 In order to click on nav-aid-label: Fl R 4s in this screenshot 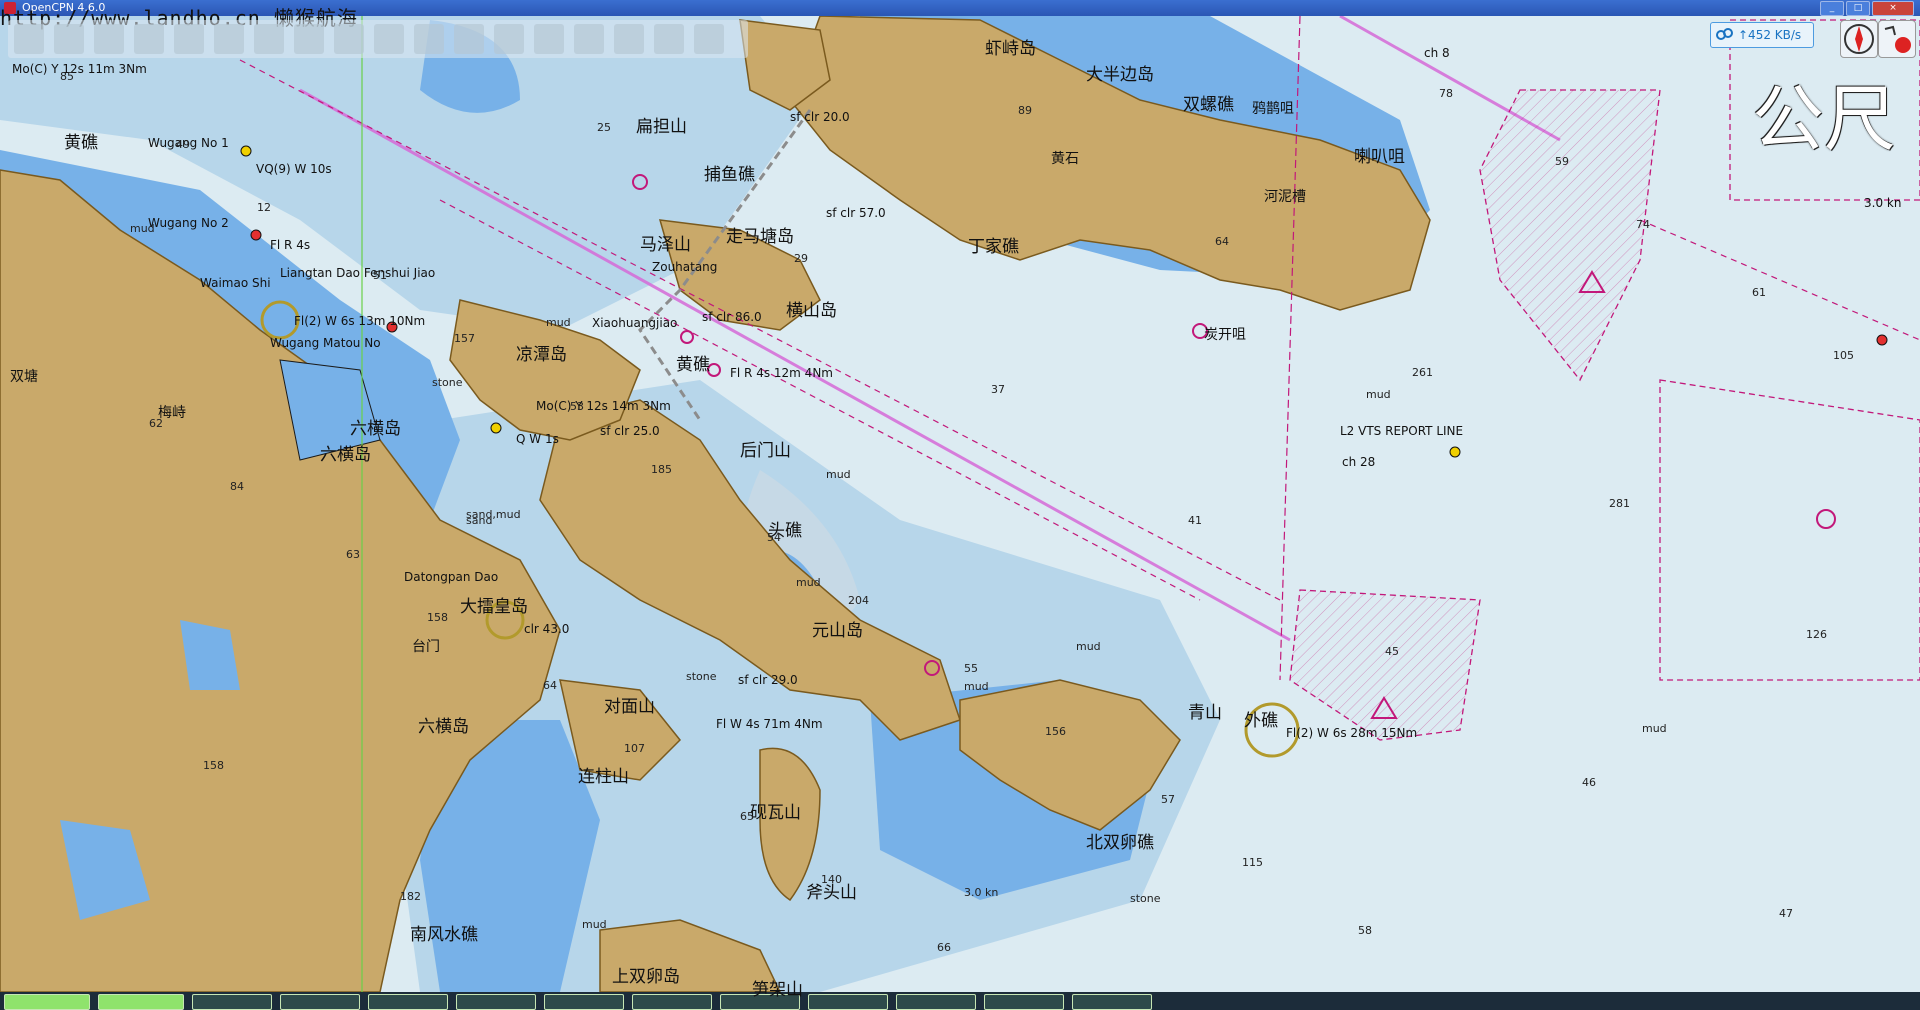, I will do `click(290, 245)`.